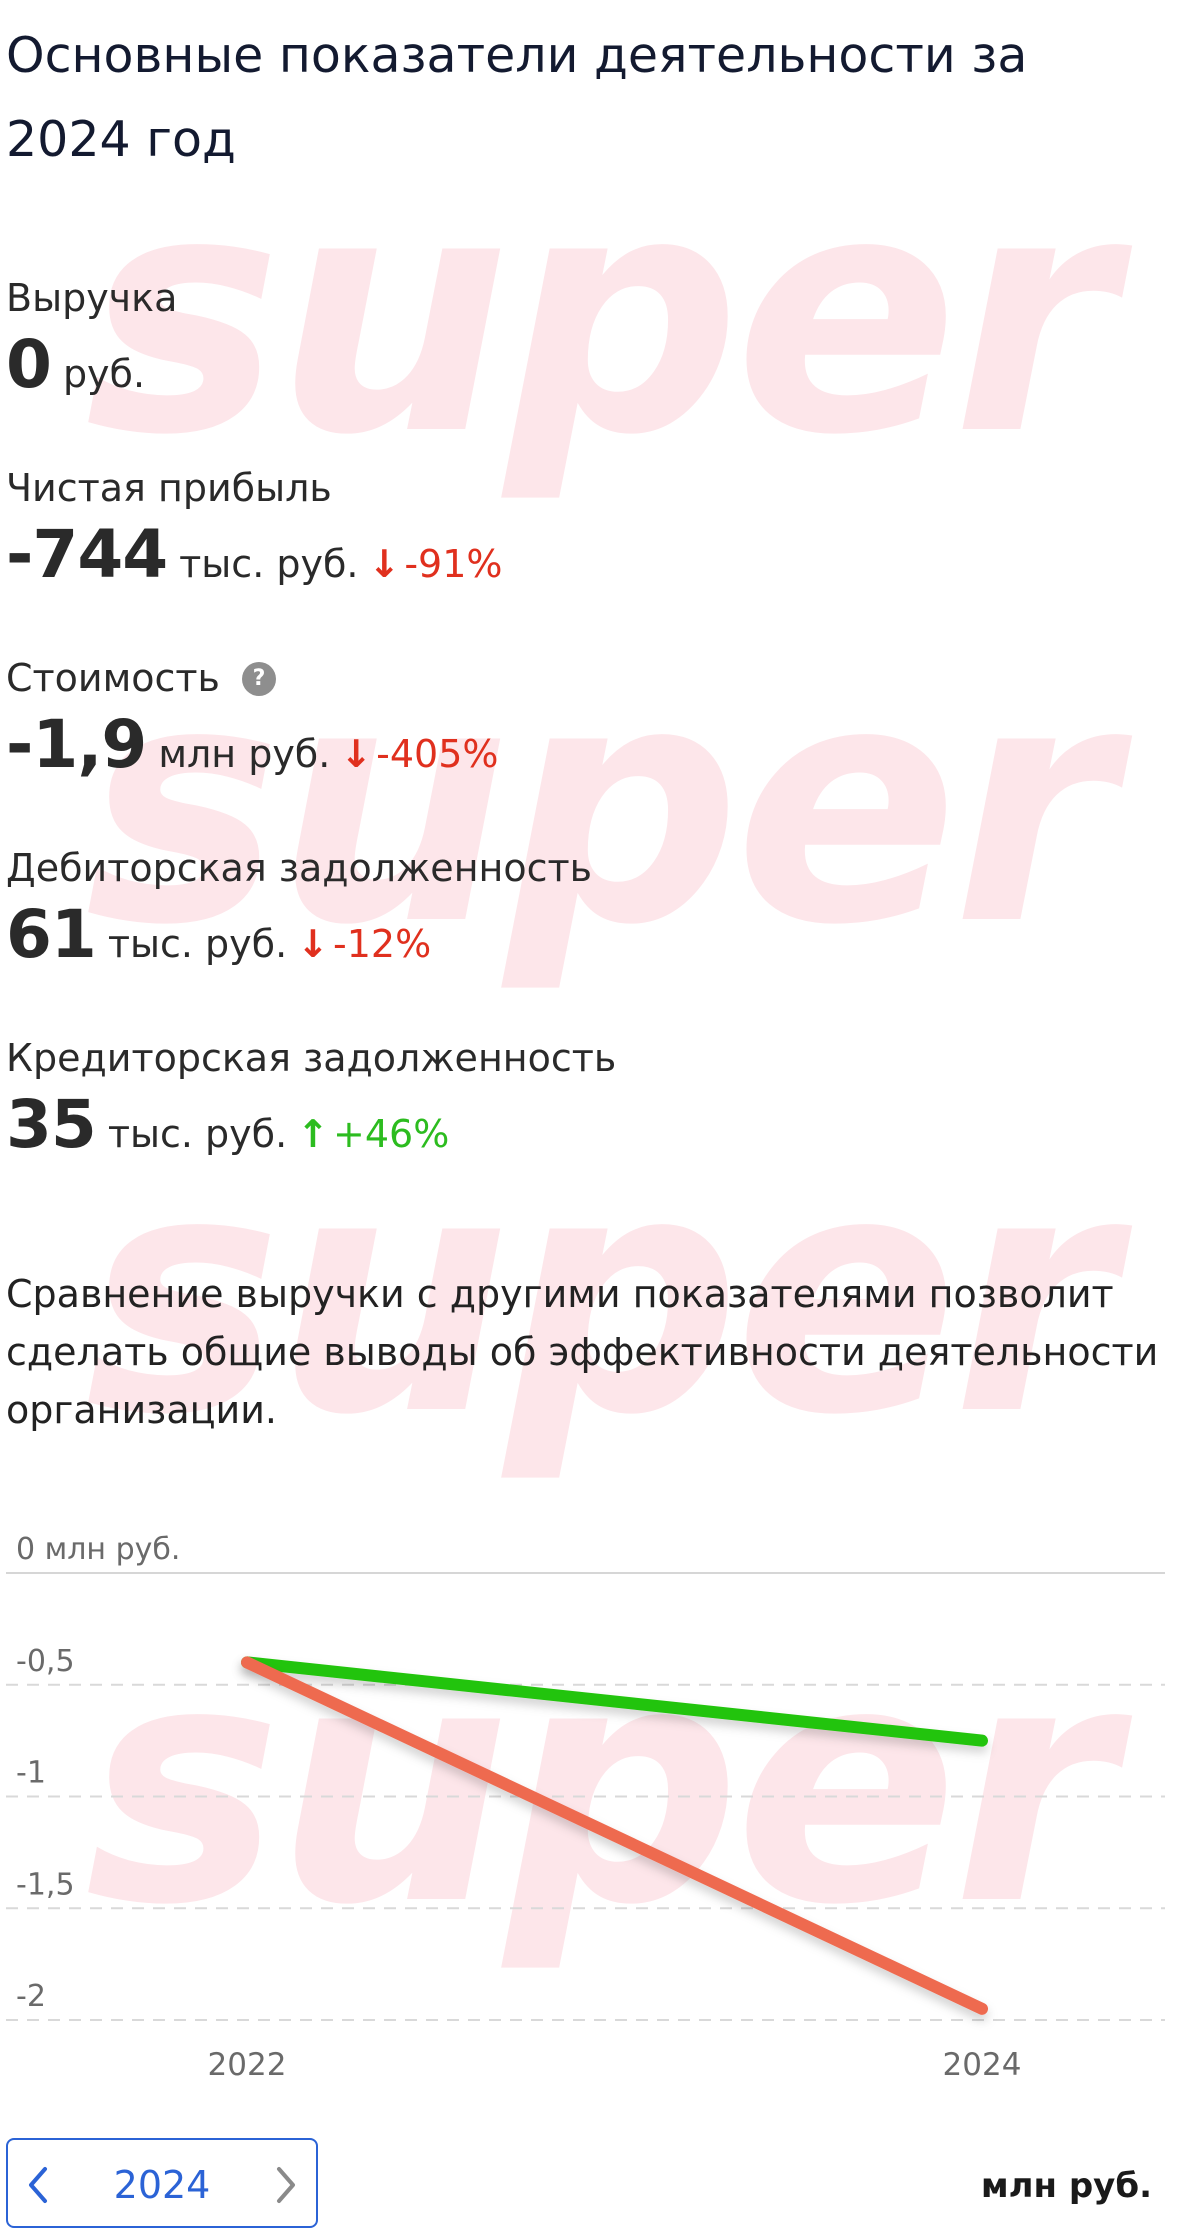 The width and height of the screenshot is (1200, 2228). I want to click on metric-value-row: -744 тыс. руб. ↓ -91%, so click(254, 554).